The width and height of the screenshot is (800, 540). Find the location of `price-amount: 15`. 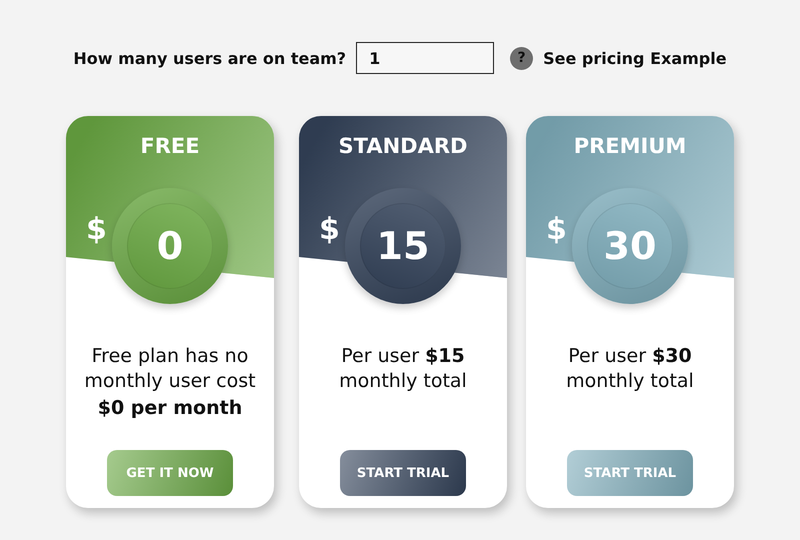

price-amount: 15 is located at coordinates (403, 246).